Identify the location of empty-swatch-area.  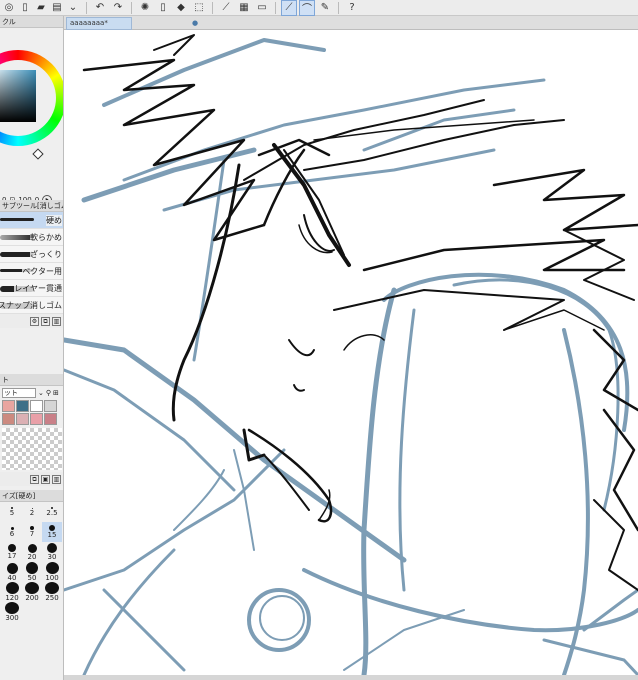
(32, 449).